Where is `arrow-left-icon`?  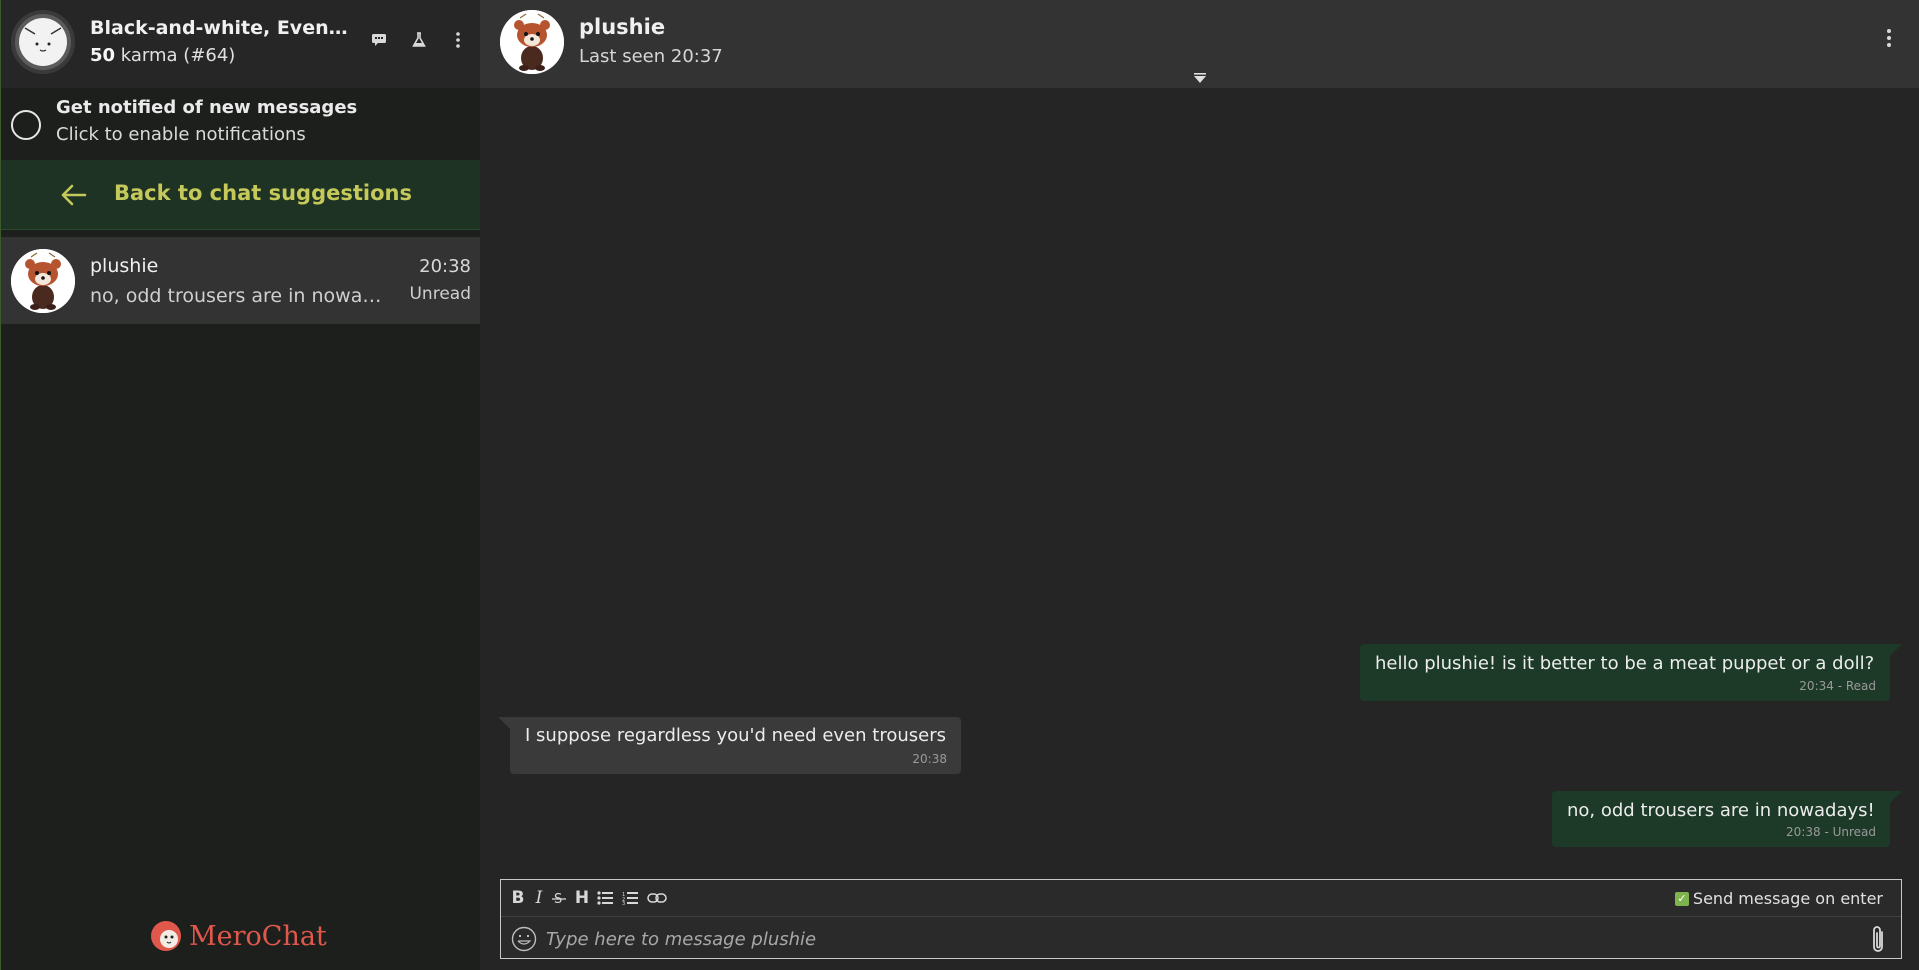
arrow-left-icon is located at coordinates (74, 195).